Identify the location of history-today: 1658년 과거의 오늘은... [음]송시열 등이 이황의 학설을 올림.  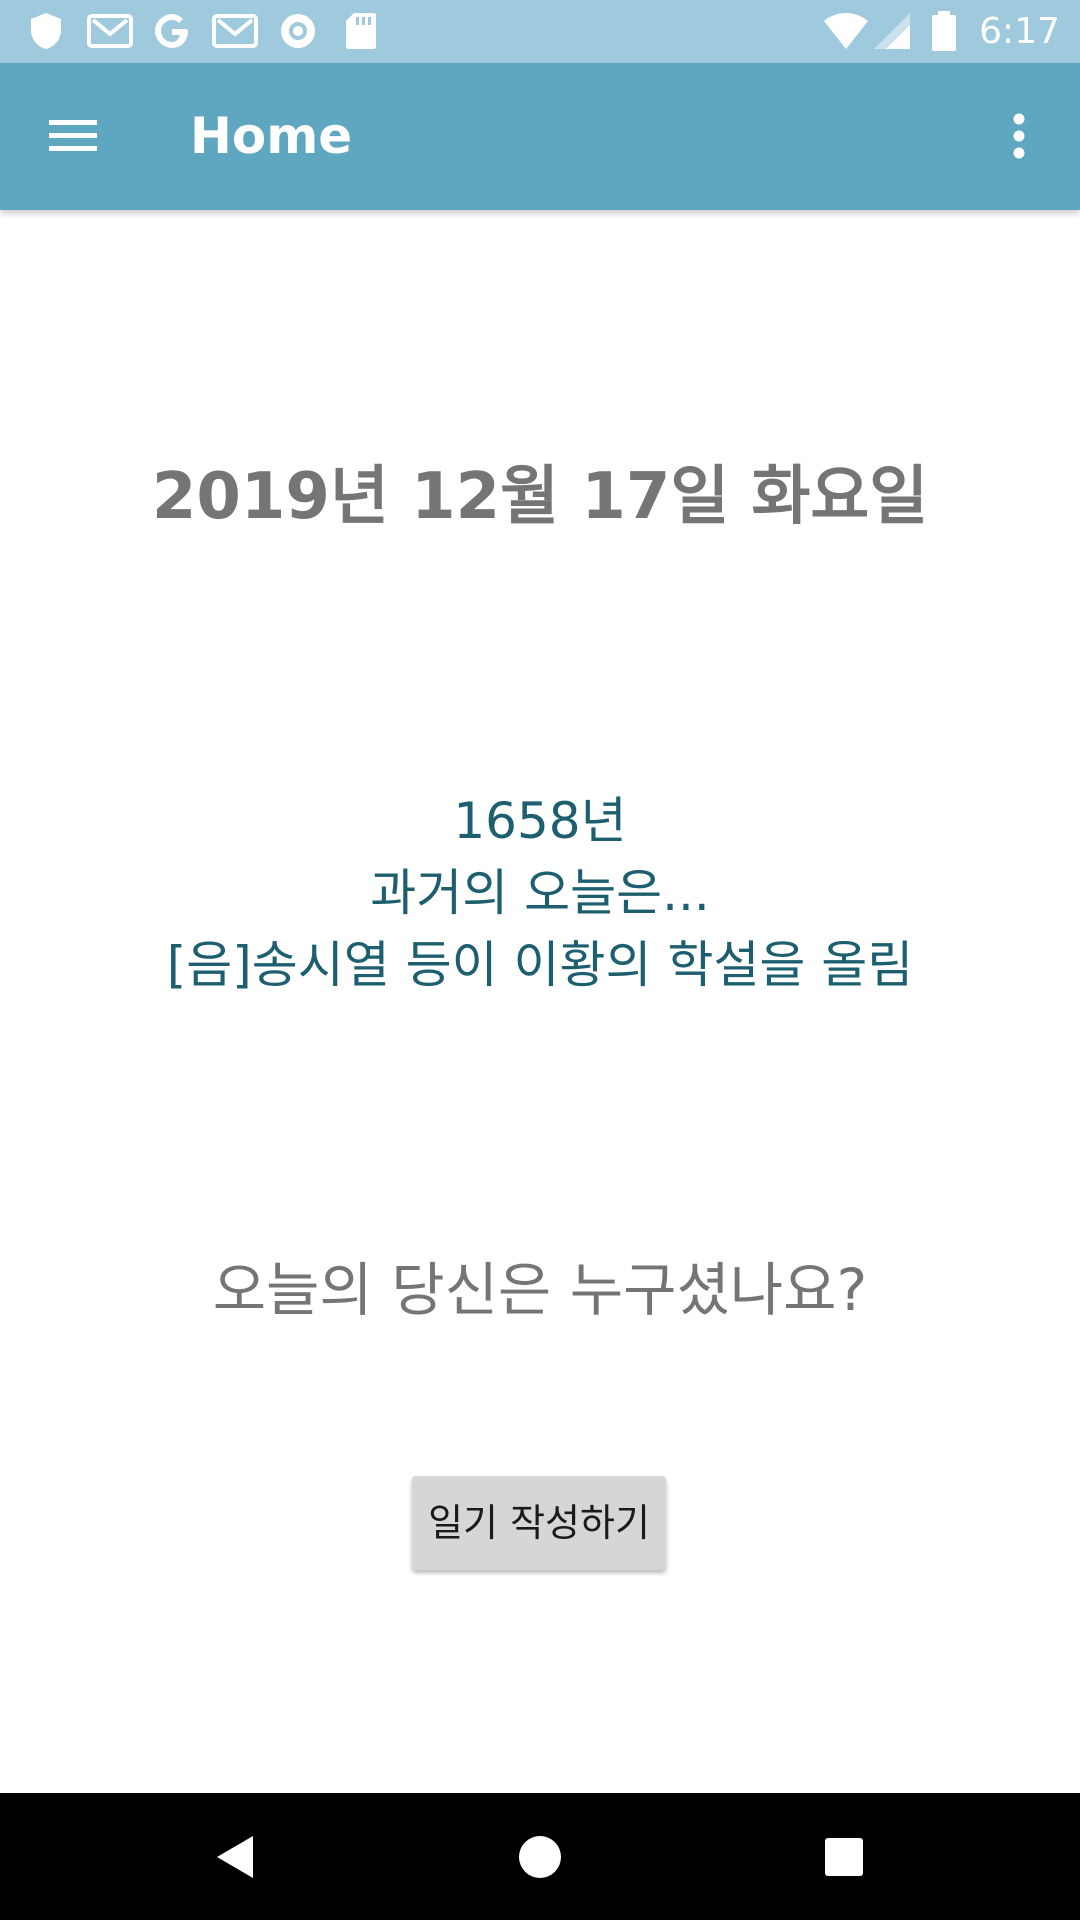
(540, 893).